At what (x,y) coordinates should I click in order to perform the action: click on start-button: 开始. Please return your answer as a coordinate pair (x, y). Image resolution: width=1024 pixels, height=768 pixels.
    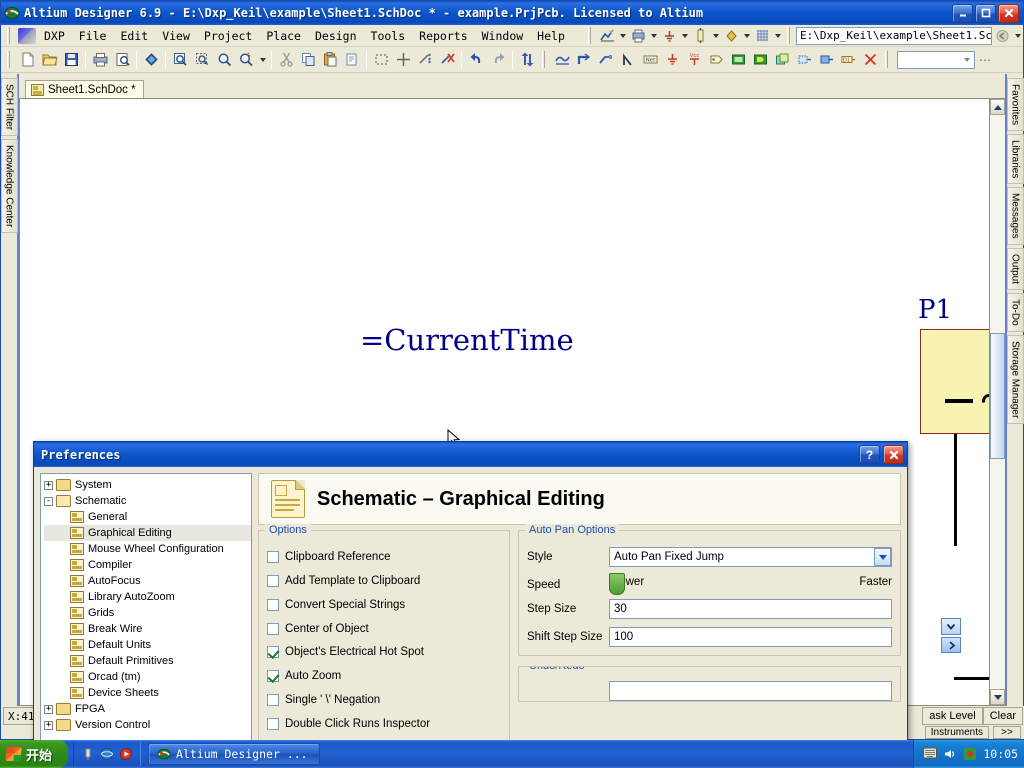
    Looking at the image, I should click on (34, 754).